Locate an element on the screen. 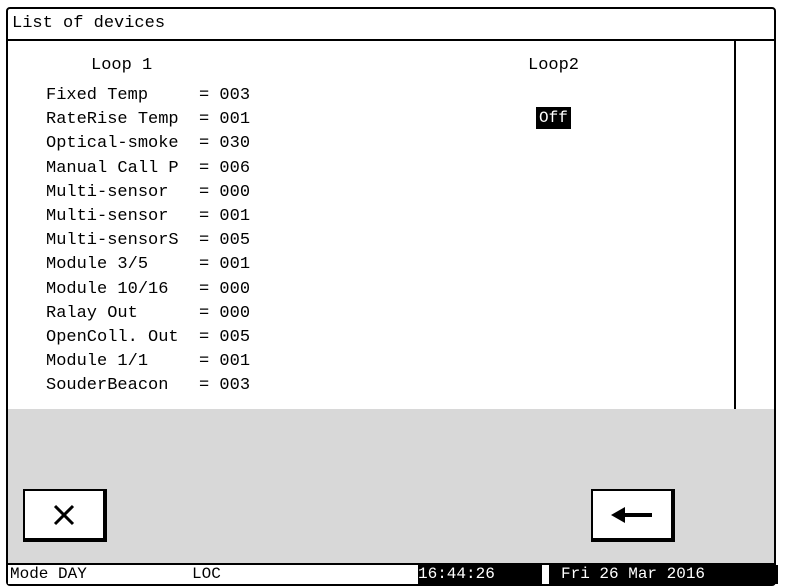 The width and height of the screenshot is (790, 587). scrollbar is located at coordinates (754, 225).